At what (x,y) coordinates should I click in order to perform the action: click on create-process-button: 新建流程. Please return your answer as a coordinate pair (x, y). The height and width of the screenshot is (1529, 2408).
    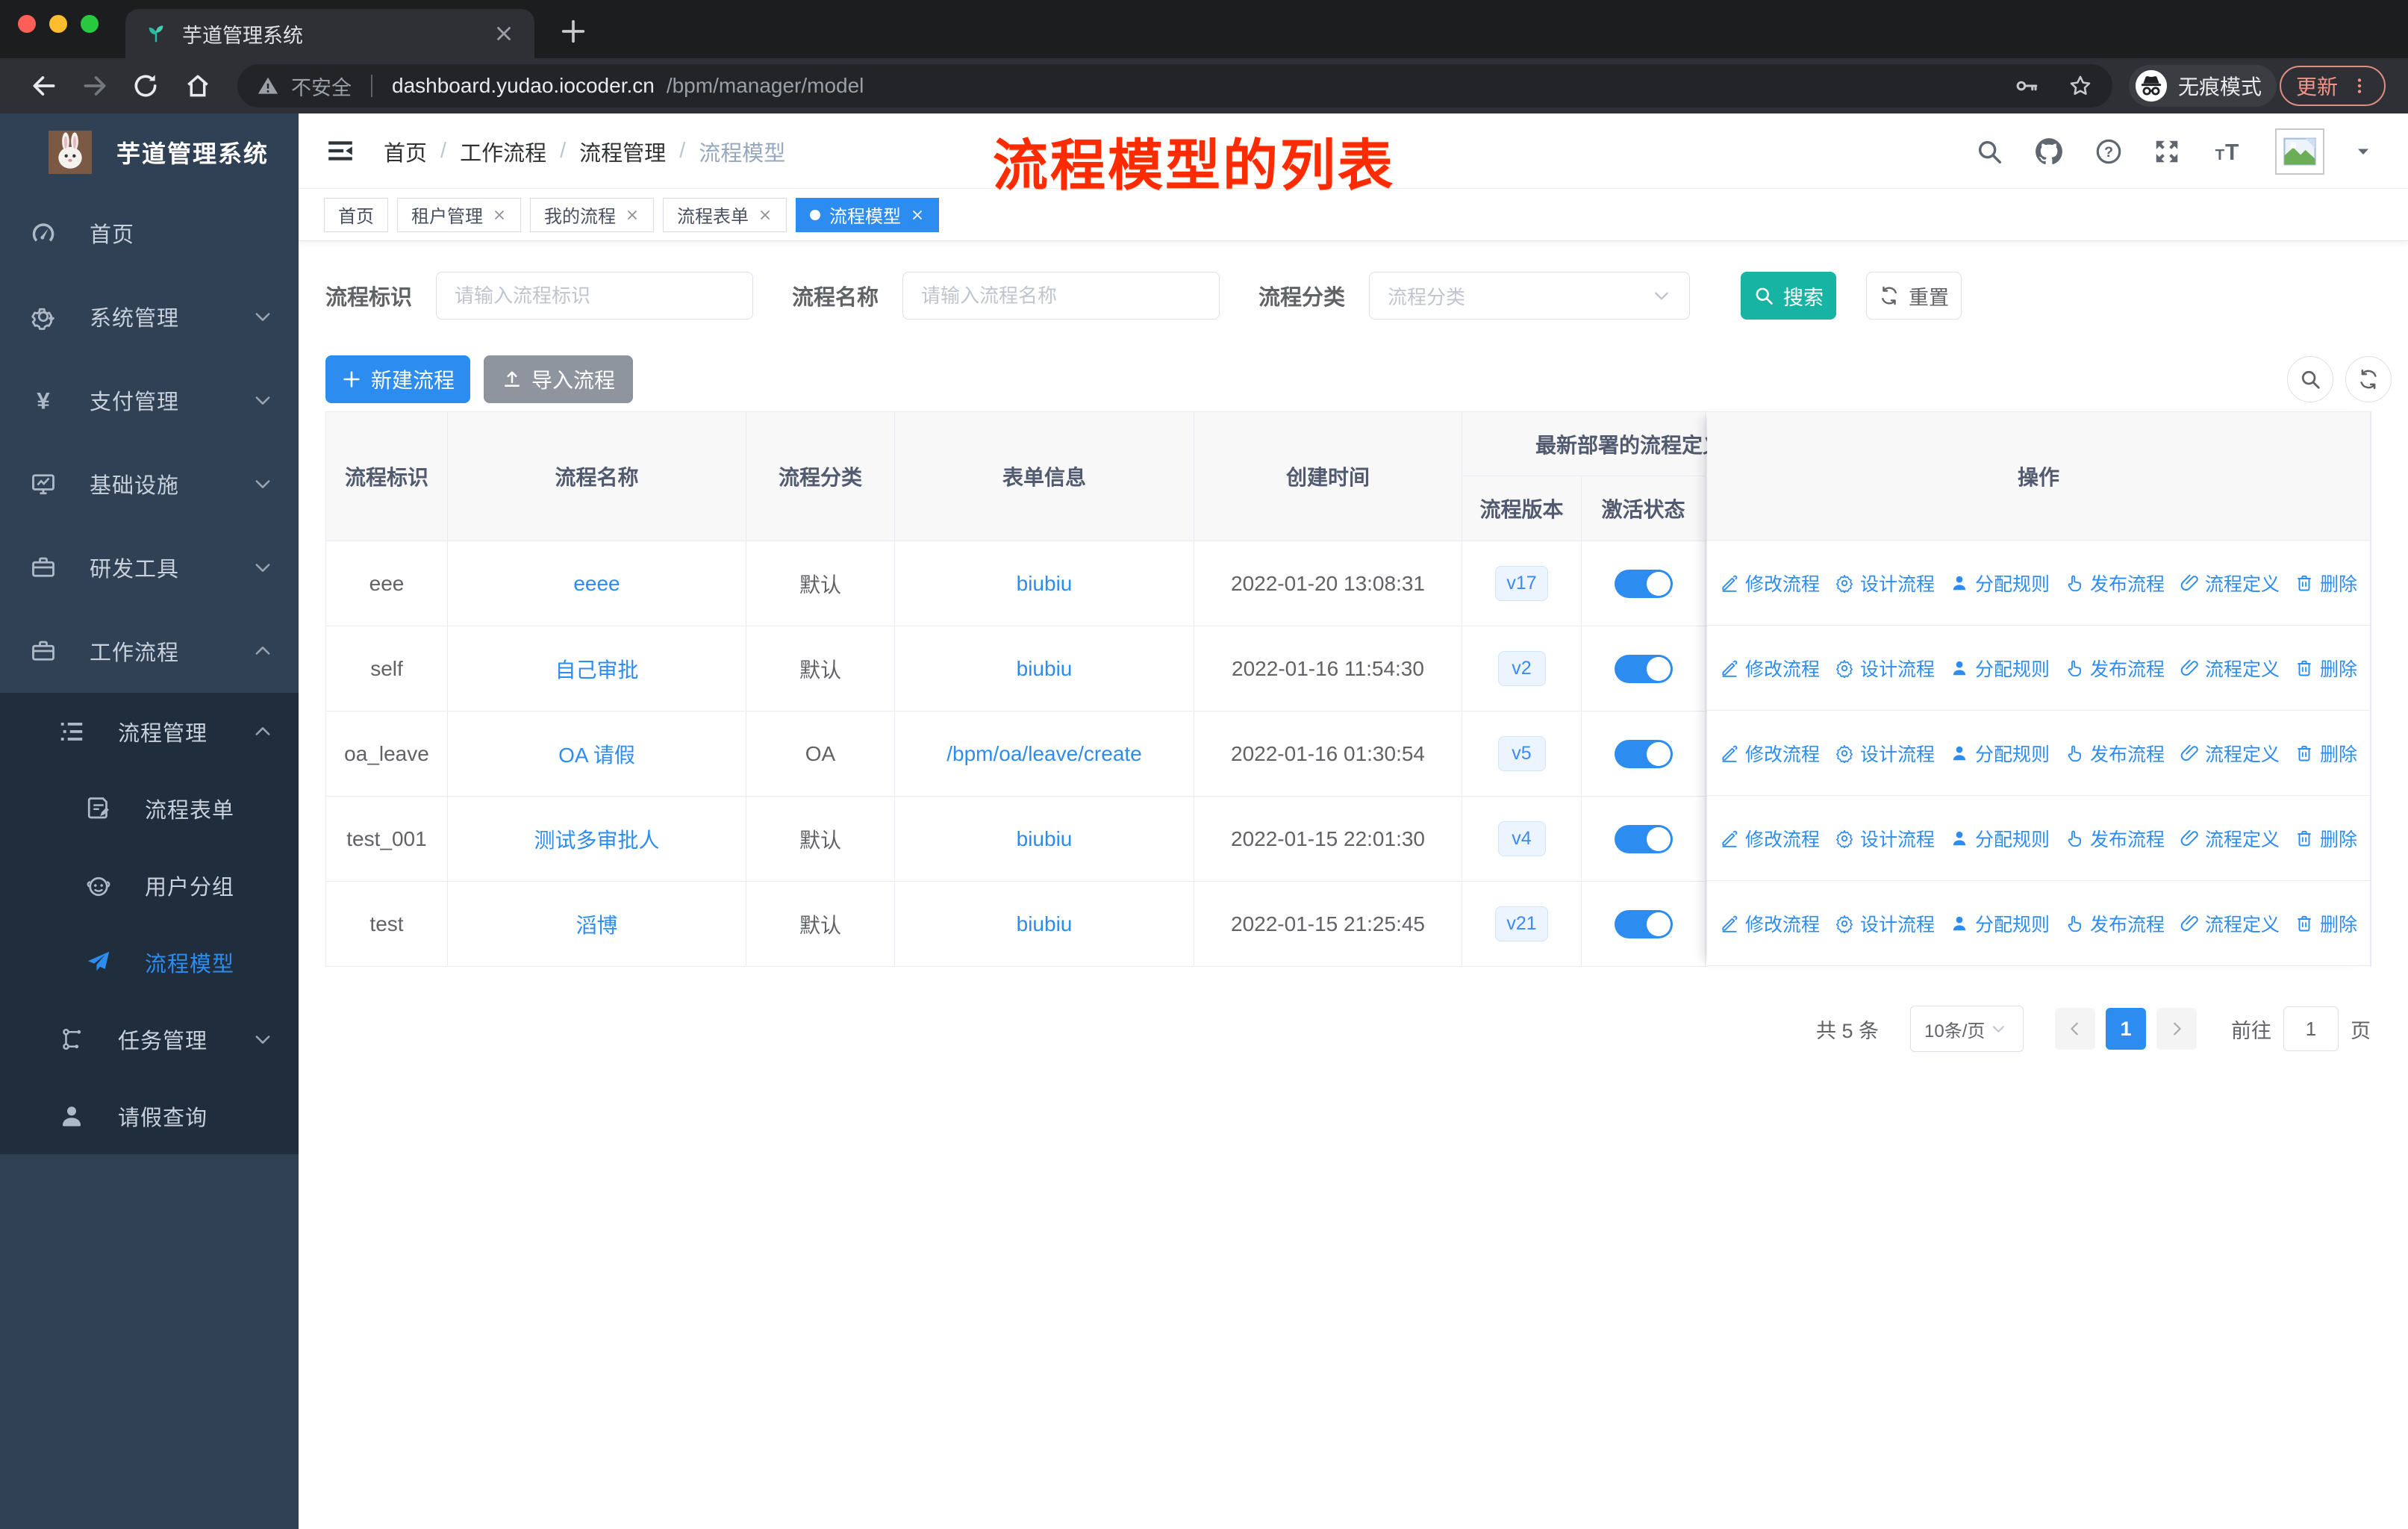
    Looking at the image, I should click on (397, 379).